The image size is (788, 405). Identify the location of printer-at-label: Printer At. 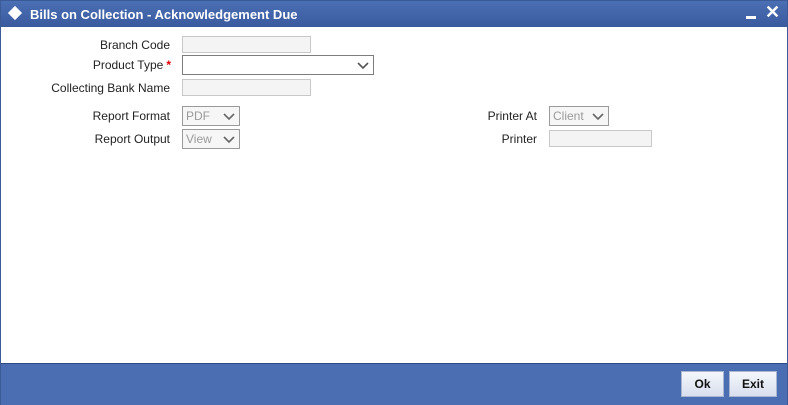
(512, 116).